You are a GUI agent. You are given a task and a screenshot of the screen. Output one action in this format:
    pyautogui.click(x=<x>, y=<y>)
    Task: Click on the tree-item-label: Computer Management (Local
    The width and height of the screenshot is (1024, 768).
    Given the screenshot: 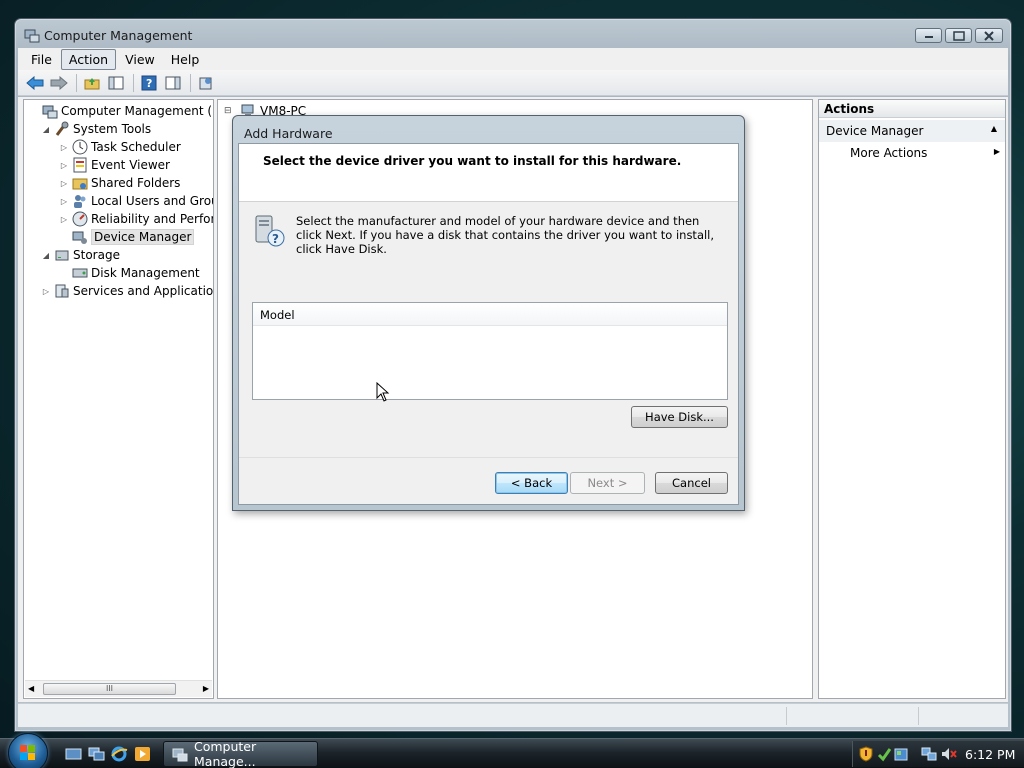 What is the action you would take?
    pyautogui.click(x=137, y=111)
    